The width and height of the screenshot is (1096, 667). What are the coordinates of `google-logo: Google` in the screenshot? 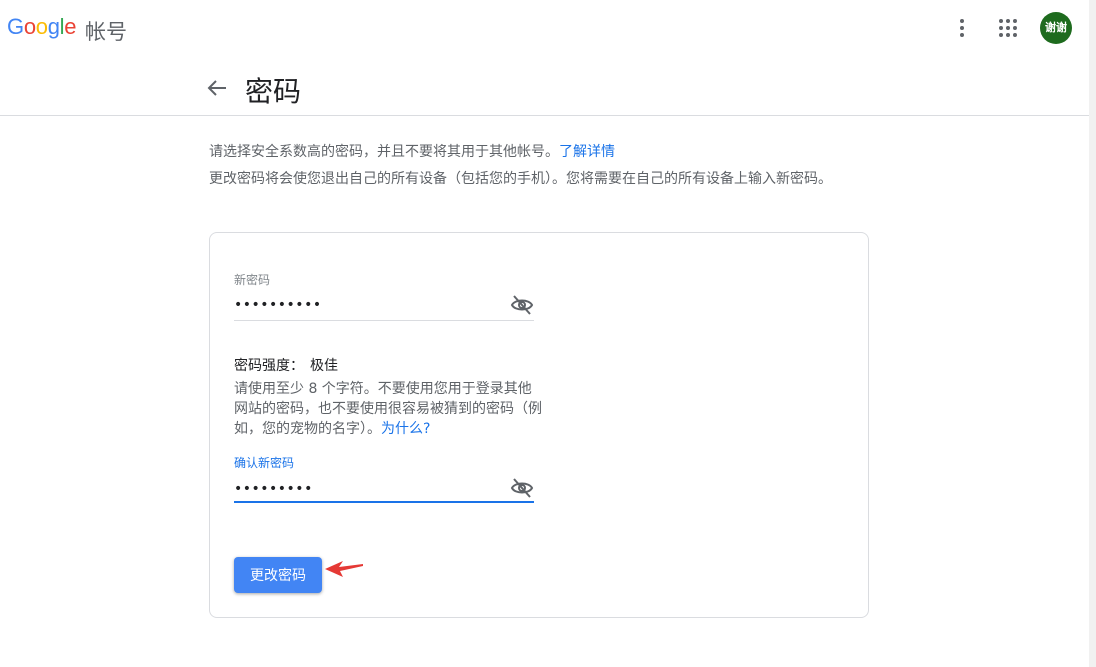 It's located at (41, 27).